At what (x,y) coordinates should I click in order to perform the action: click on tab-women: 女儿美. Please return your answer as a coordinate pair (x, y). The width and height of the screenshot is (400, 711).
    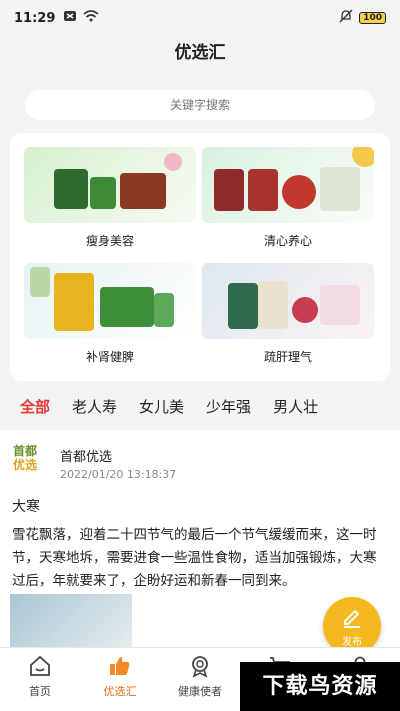
    Looking at the image, I should click on (161, 406).